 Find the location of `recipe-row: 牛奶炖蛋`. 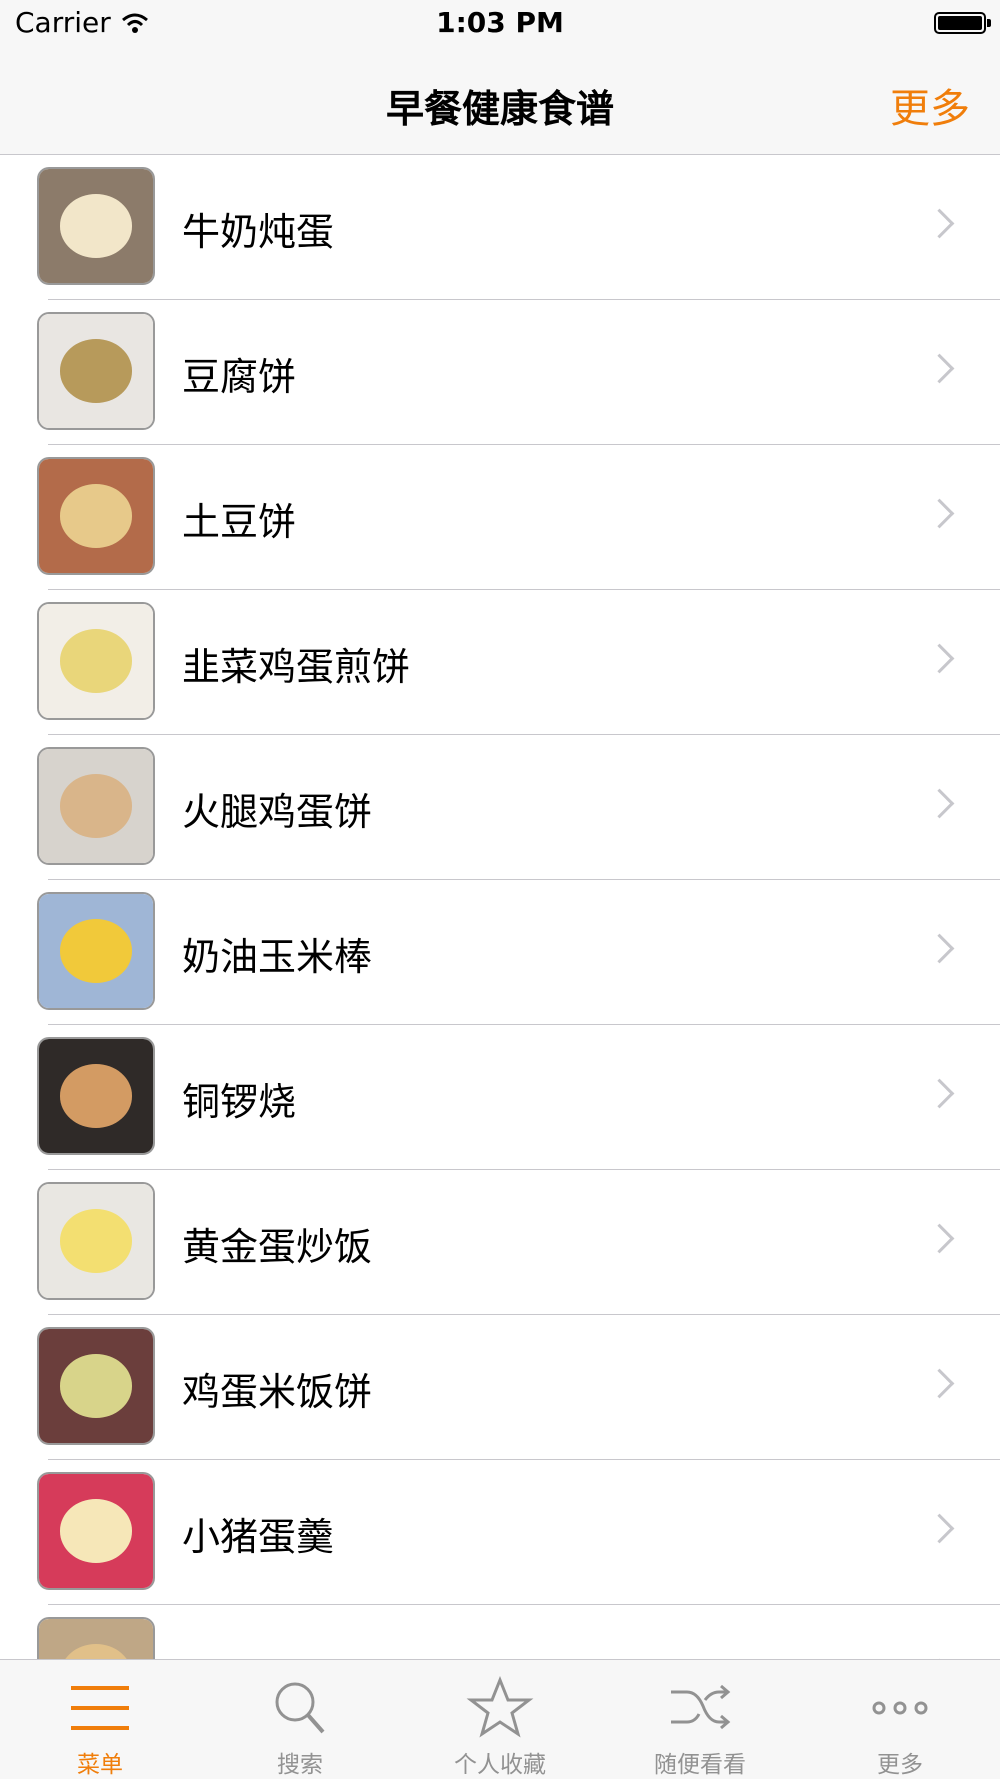

recipe-row: 牛奶炖蛋 is located at coordinates (500, 227).